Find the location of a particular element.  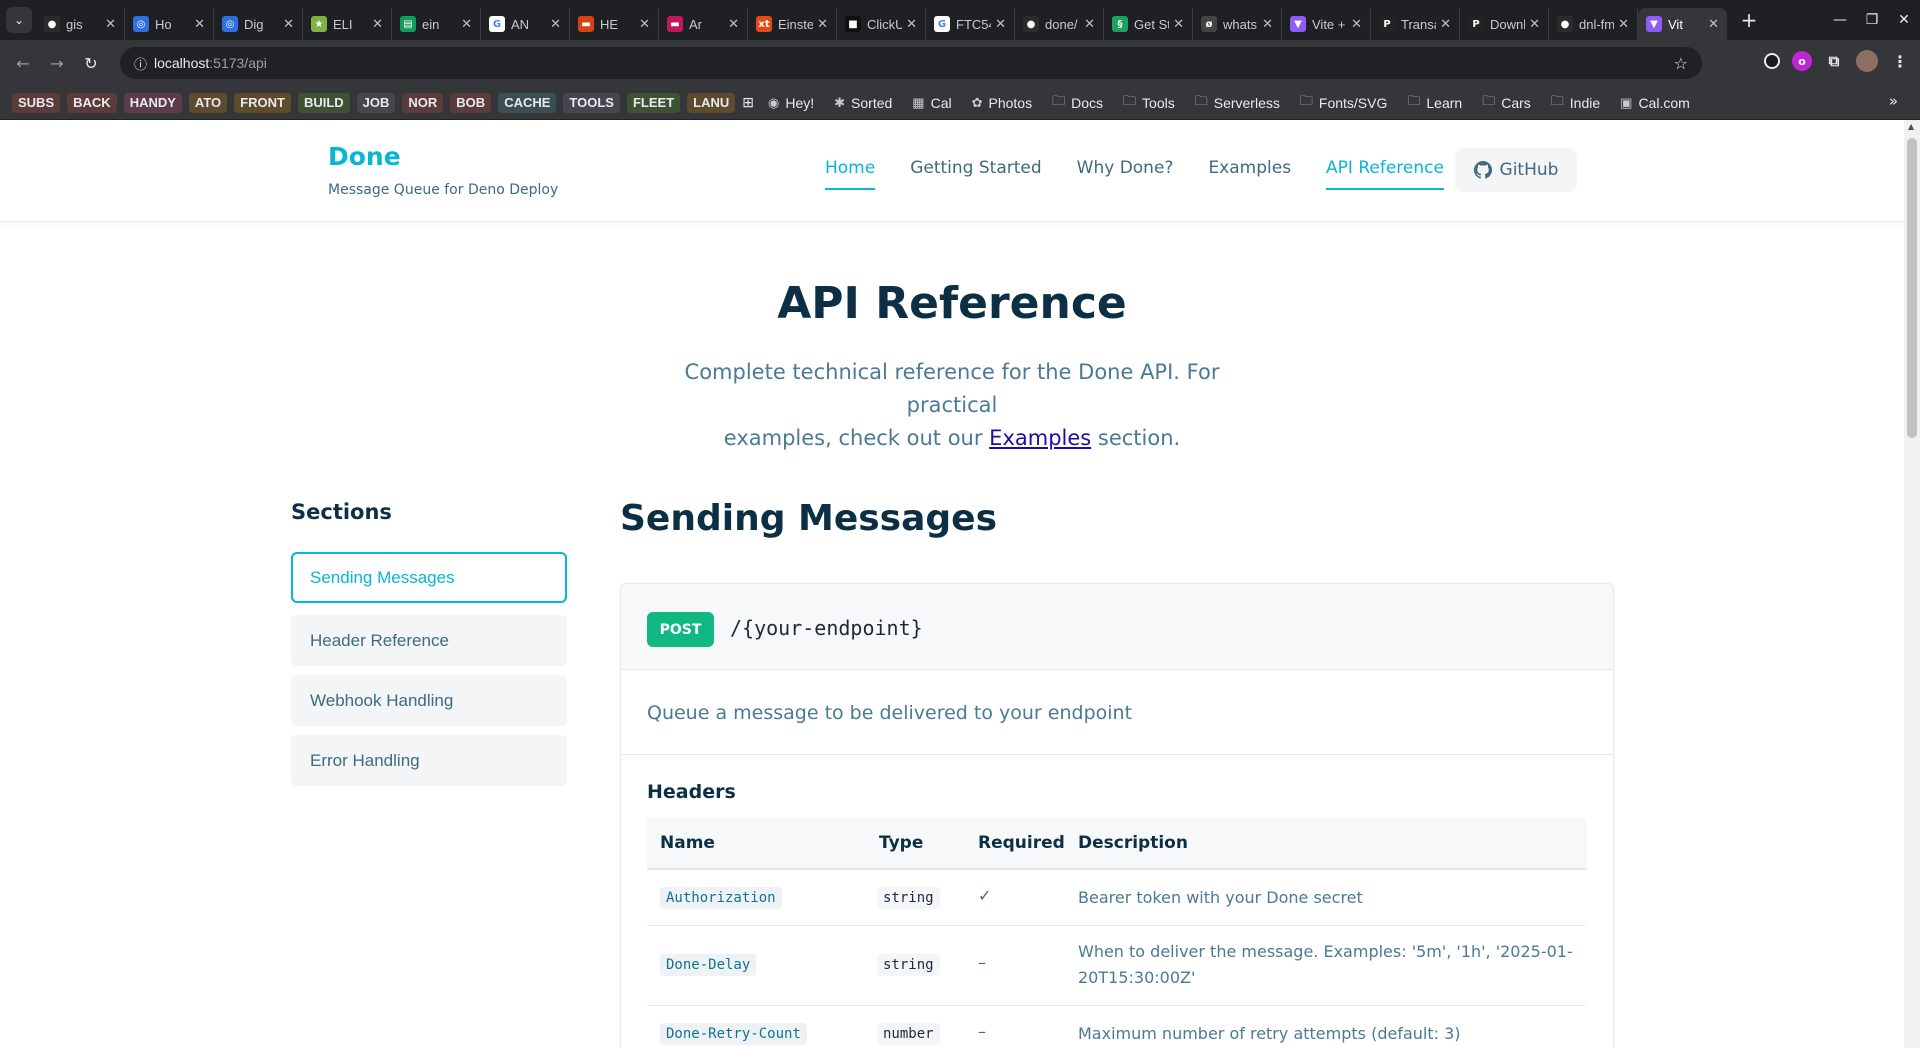

browser-tab: § Get St ✕ is located at coordinates (1148, 24).